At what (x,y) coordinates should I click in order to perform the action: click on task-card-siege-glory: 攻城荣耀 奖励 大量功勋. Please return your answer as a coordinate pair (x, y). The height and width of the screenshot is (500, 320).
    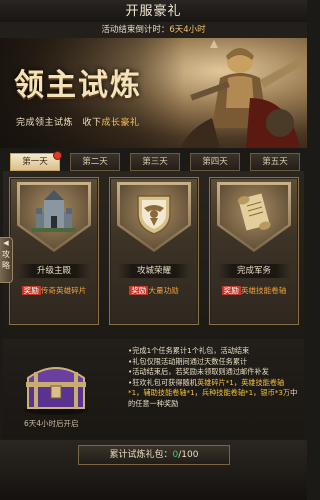
    Looking at the image, I should click on (154, 251).